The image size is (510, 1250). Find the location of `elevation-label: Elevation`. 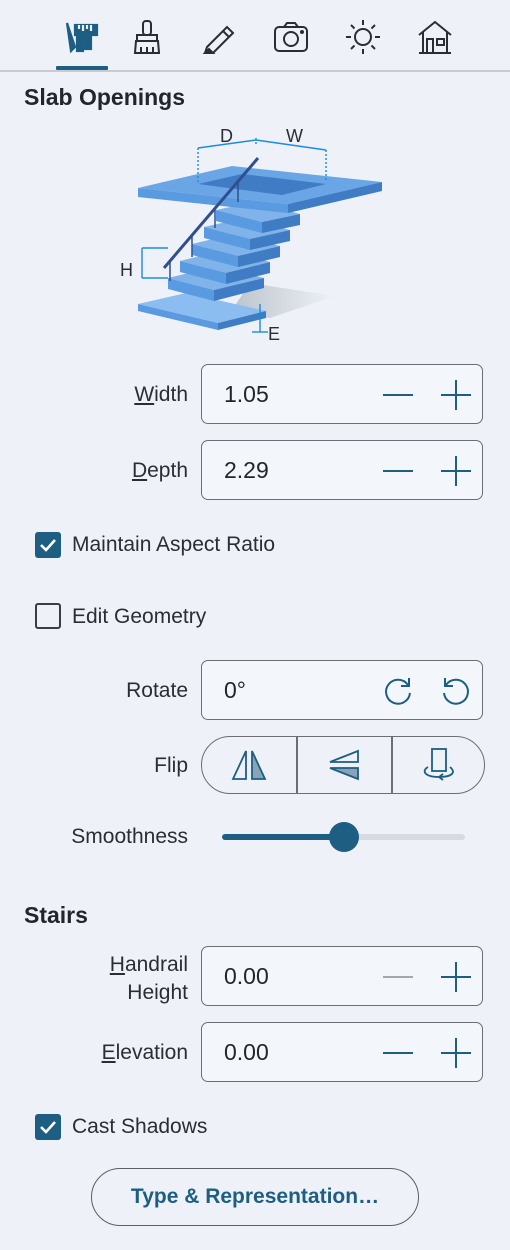

elevation-label: Elevation is located at coordinates (144, 1052).